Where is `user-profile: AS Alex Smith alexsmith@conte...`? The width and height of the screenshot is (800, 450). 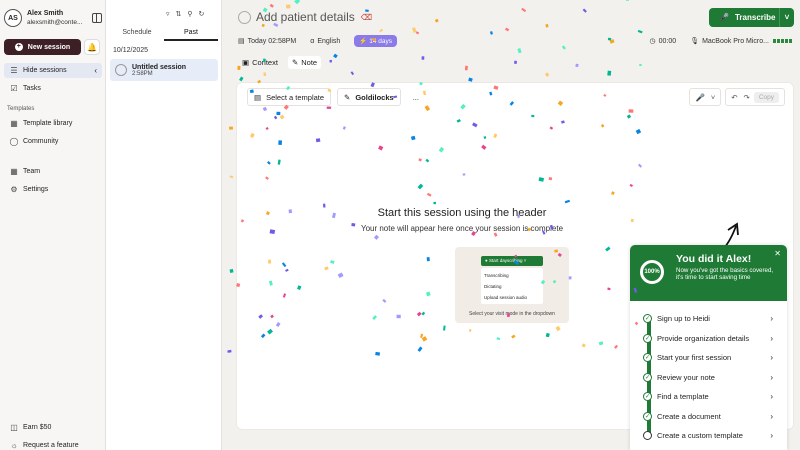
user-profile: AS Alex Smith alexsmith@conte... is located at coordinates (53, 18).